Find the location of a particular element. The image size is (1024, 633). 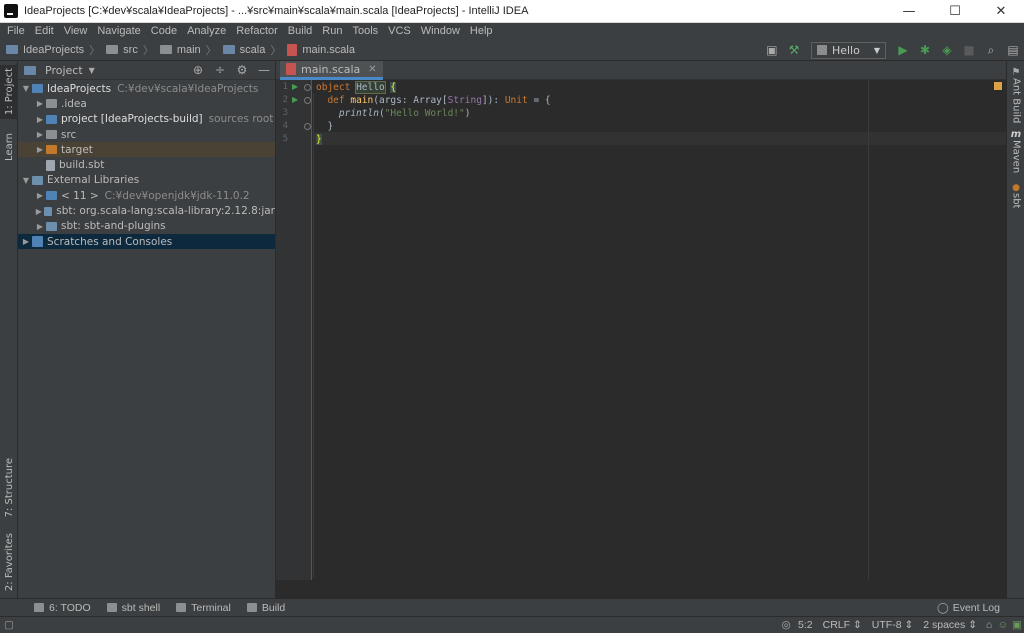

brace: } is located at coordinates (330, 126).